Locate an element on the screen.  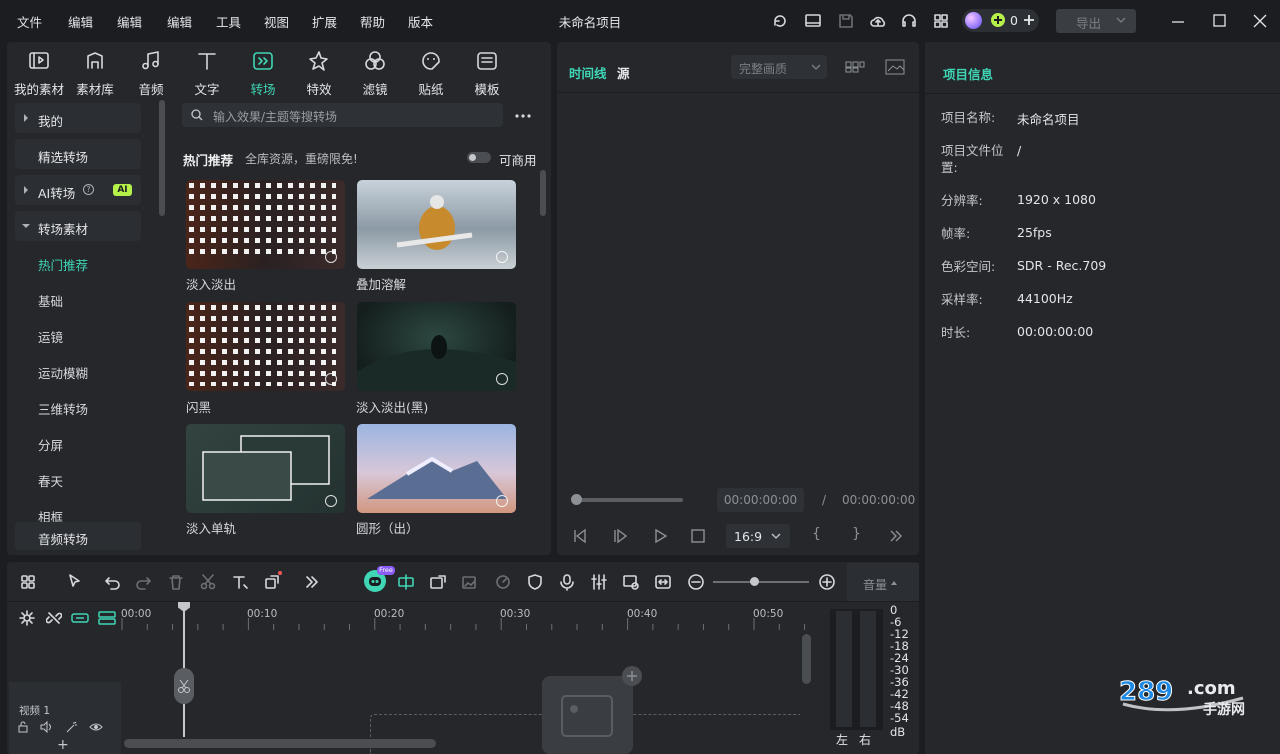
sidebar-sub-basic: 基础 is located at coordinates (50, 300).